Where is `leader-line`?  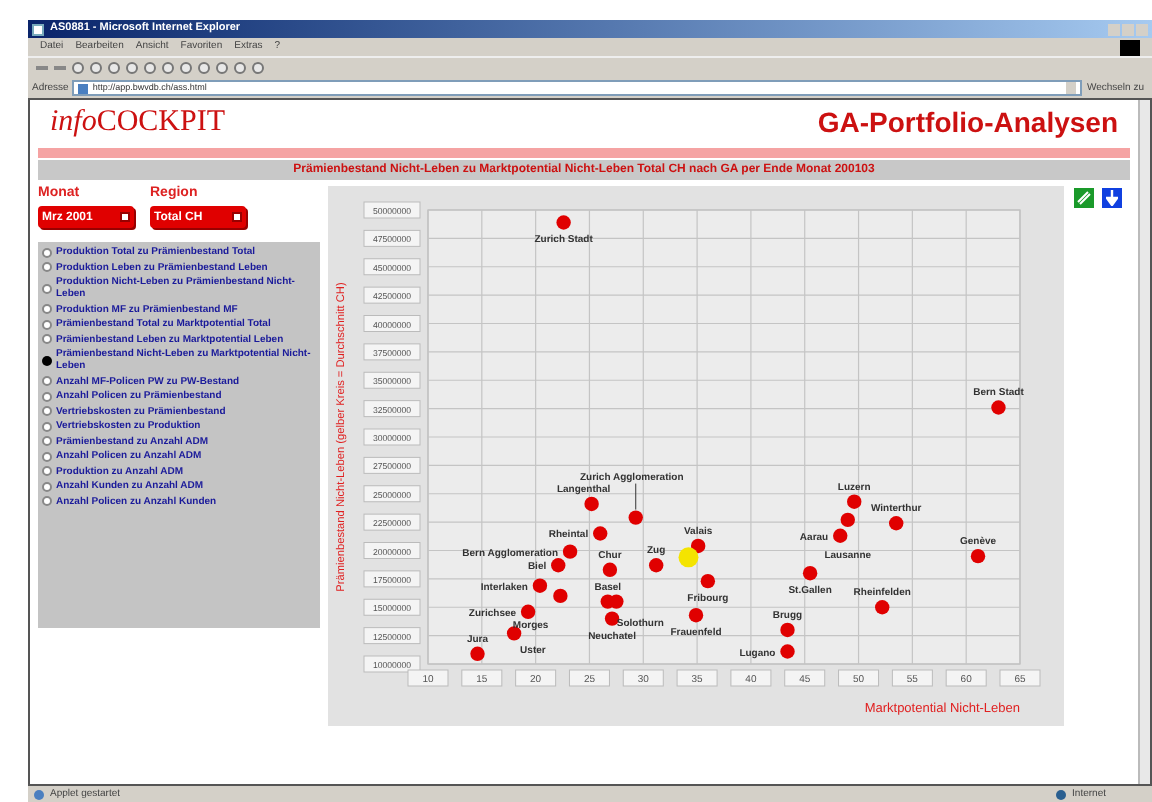
leader-line is located at coordinates (636, 497).